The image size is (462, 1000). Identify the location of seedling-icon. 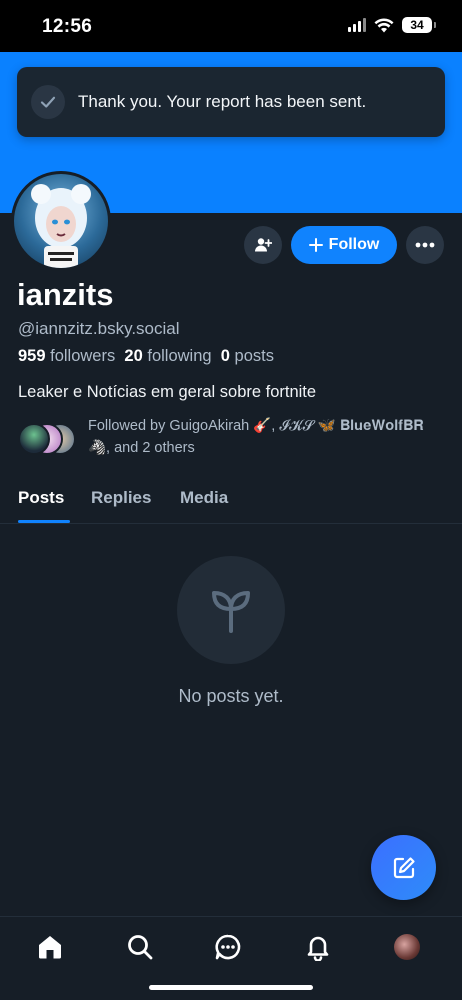
(231, 612).